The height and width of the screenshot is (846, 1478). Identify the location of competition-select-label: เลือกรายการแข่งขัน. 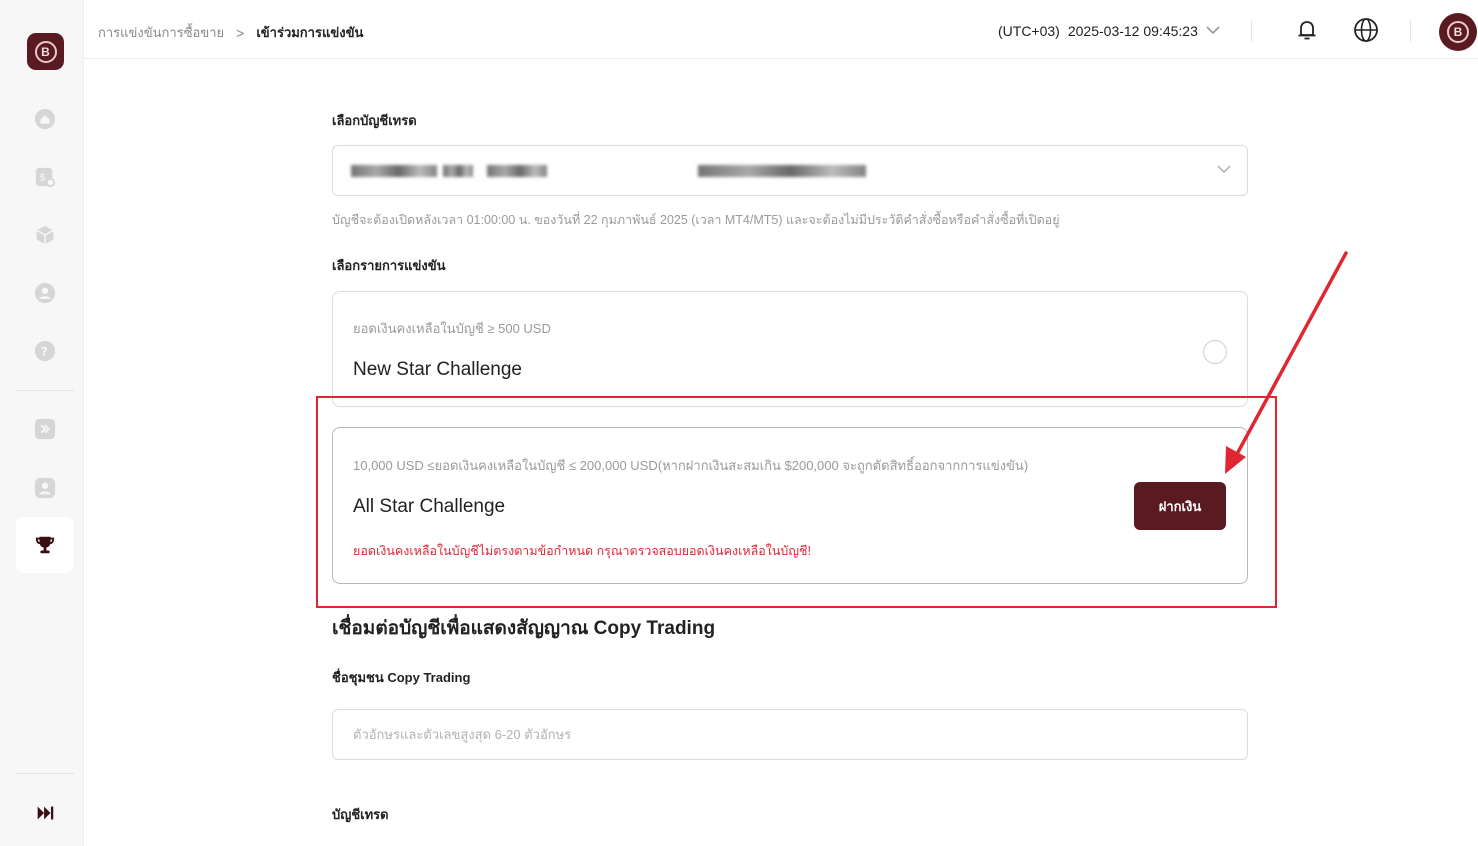
(389, 265).